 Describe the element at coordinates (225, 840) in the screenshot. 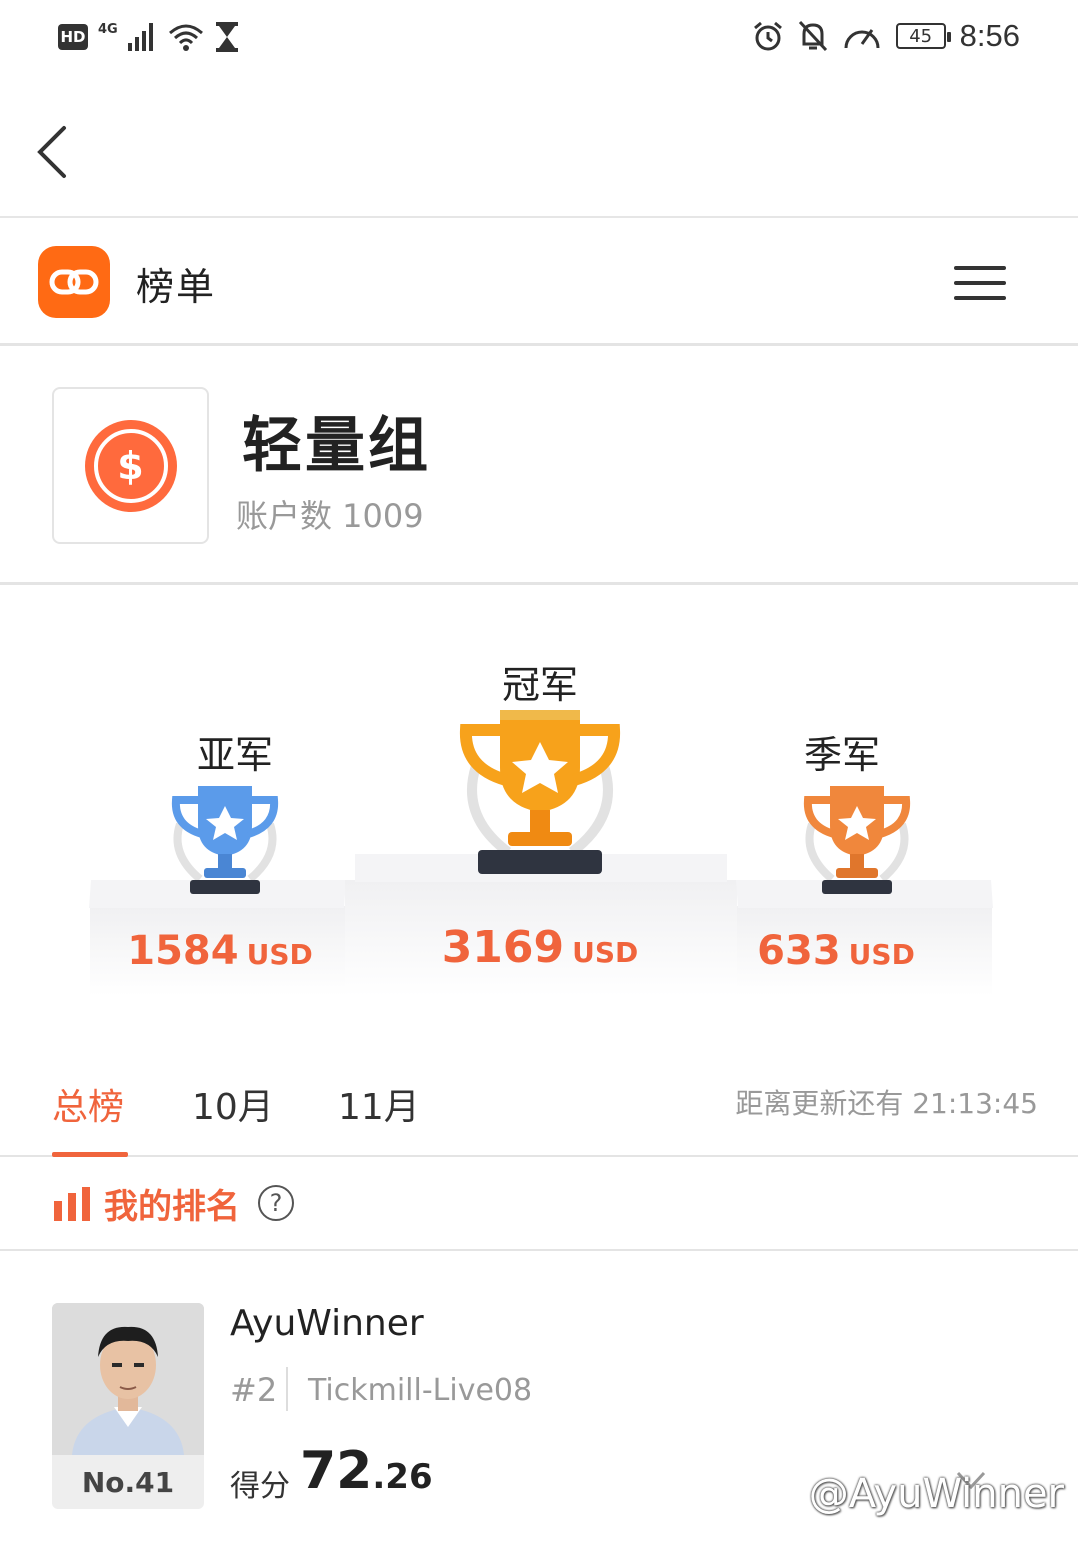

I see `silver-trophy-icon` at that location.